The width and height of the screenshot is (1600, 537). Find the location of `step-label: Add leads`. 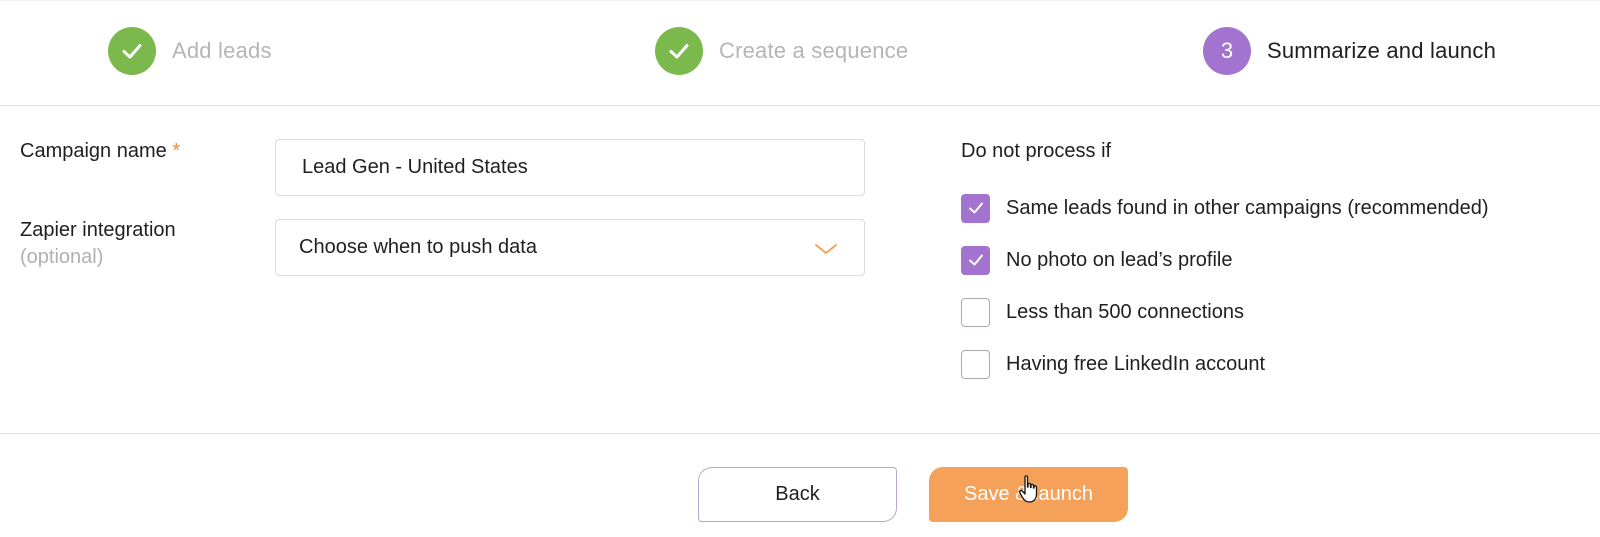

step-label: Add leads is located at coordinates (222, 50).